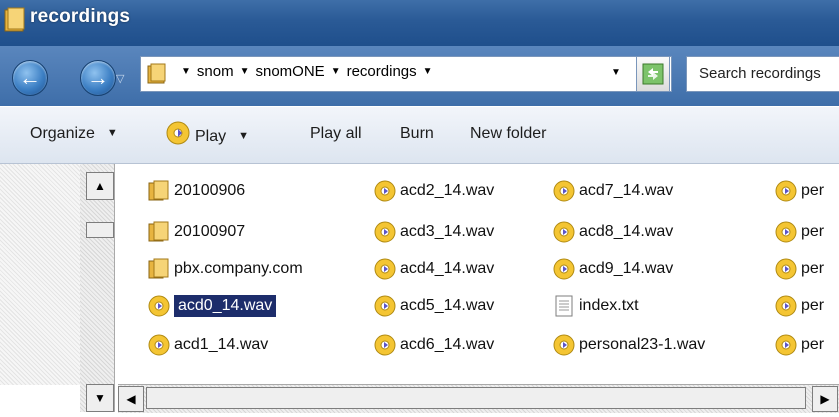 The width and height of the screenshot is (839, 417). What do you see at coordinates (382, 71) in the screenshot?
I see `breadcrumb-item: recordings` at bounding box center [382, 71].